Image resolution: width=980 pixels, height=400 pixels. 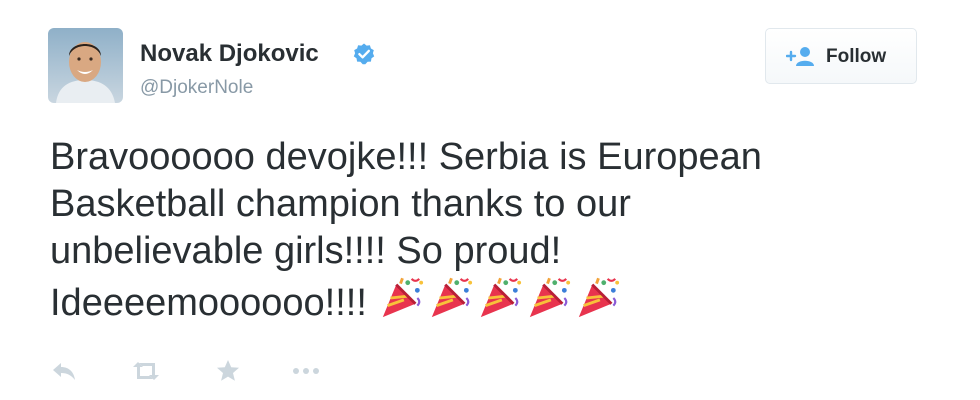 What do you see at coordinates (196, 88) in the screenshot?
I see `author-handle: @DjokerNole` at bounding box center [196, 88].